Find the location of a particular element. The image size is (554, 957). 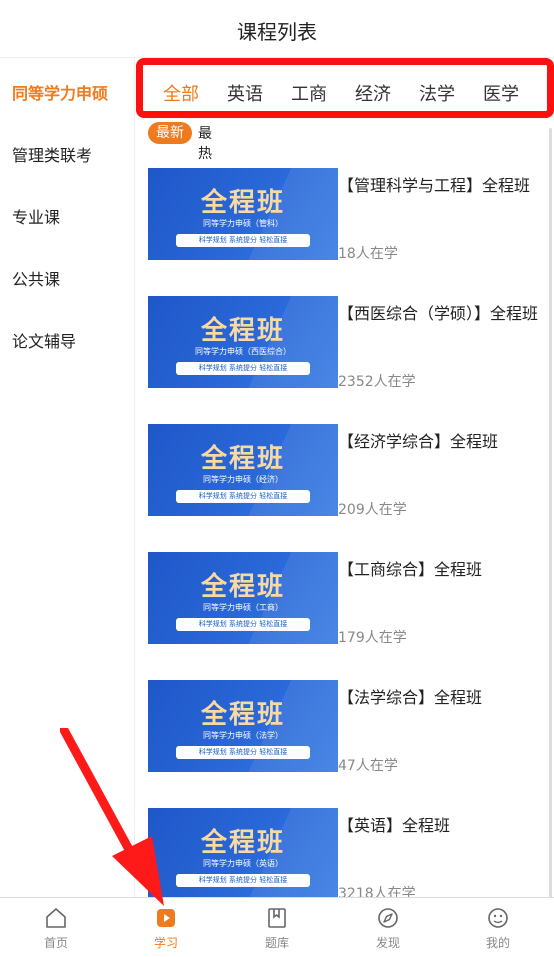

thumb-subtitle: 同等学力申硕（管科） is located at coordinates (243, 223).